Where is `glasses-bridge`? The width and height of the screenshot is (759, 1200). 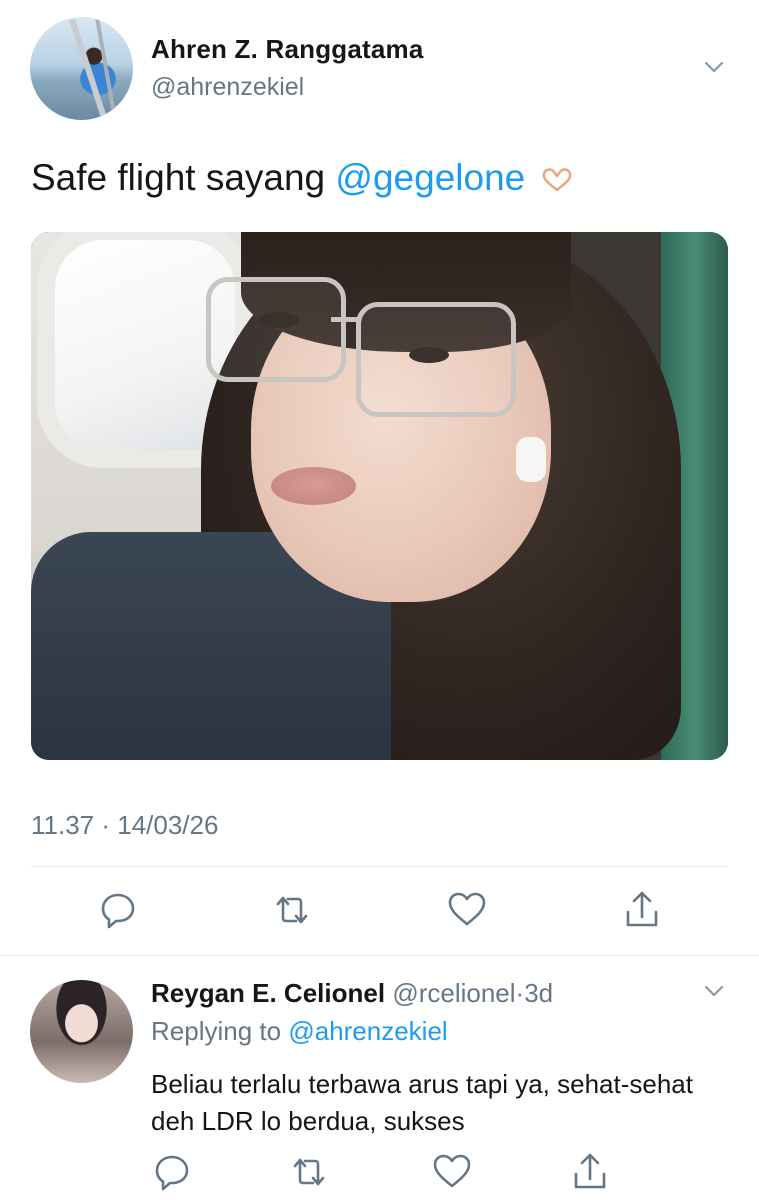 glasses-bridge is located at coordinates (346, 319).